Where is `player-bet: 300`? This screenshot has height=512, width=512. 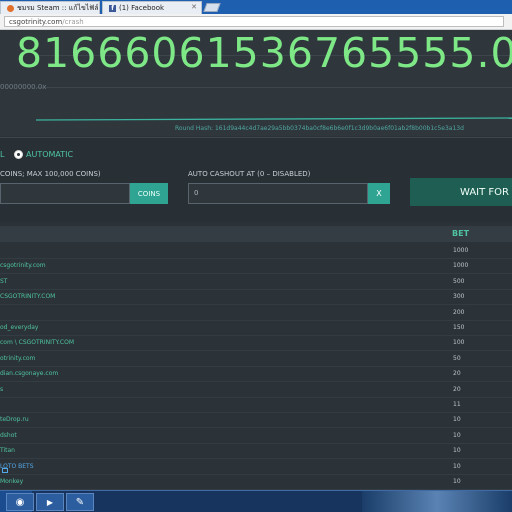 player-bet: 300 is located at coordinates (459, 297).